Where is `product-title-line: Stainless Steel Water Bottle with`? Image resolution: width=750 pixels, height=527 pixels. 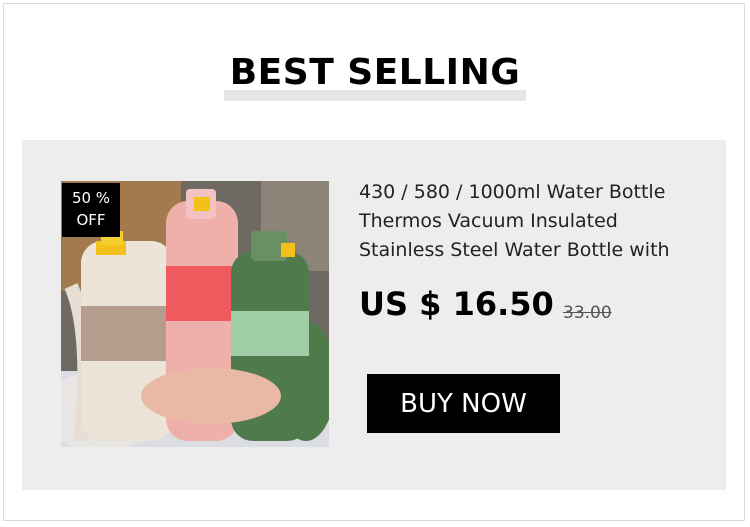
product-title-line: Stainless Steel Water Bottle with is located at coordinates (514, 250).